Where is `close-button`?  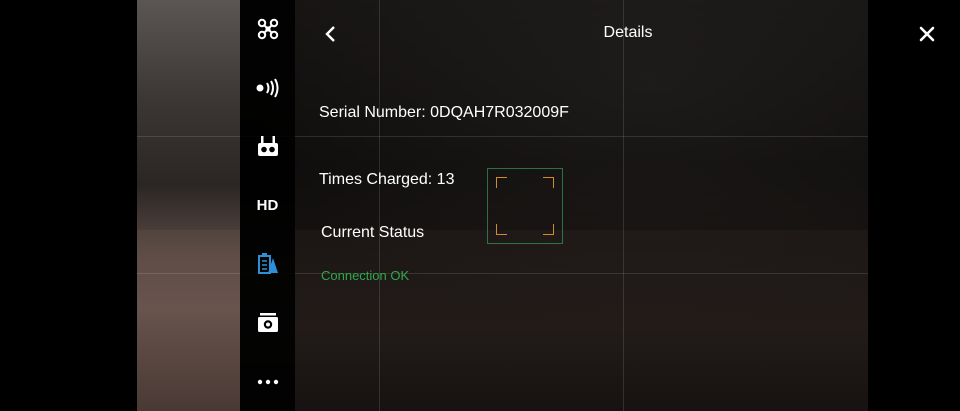
close-button is located at coordinates (927, 34).